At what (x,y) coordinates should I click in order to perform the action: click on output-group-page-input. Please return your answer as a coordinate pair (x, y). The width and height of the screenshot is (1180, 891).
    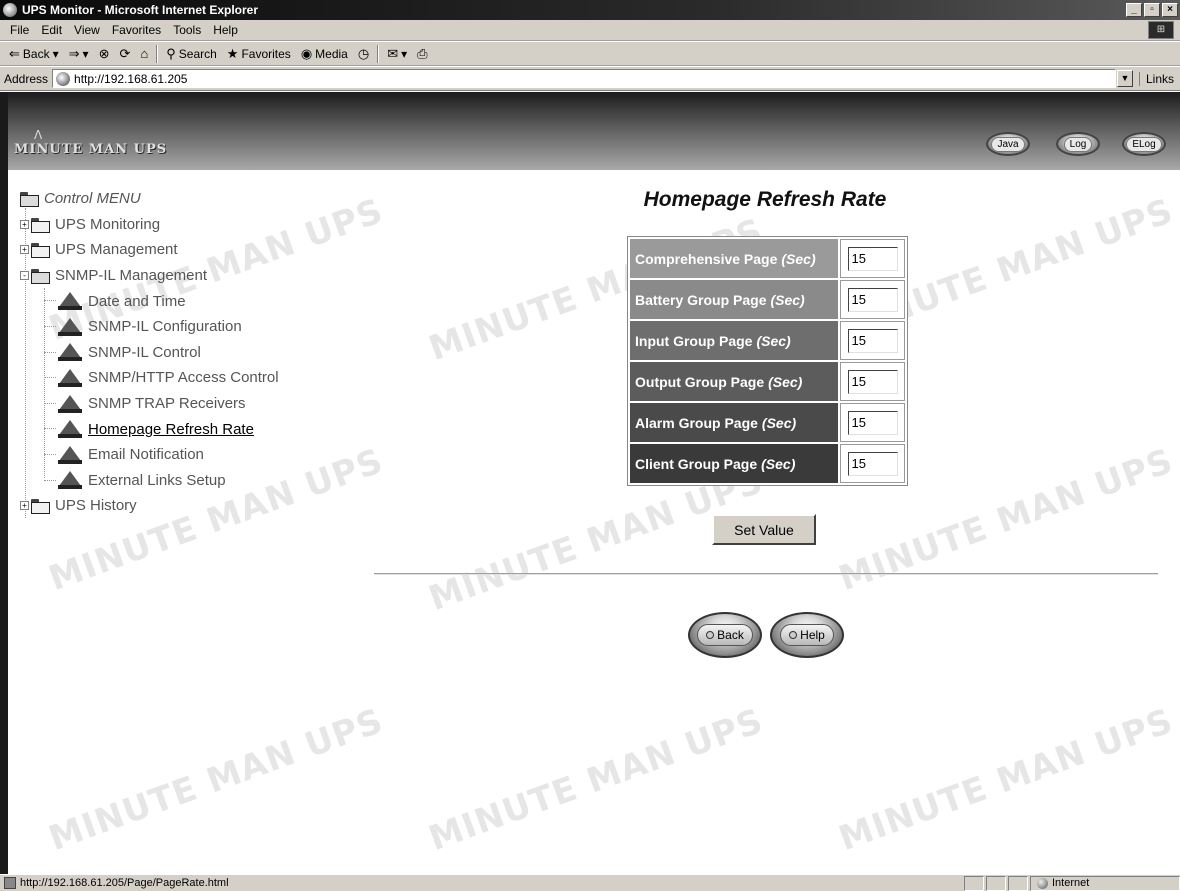
    Looking at the image, I should click on (872, 381).